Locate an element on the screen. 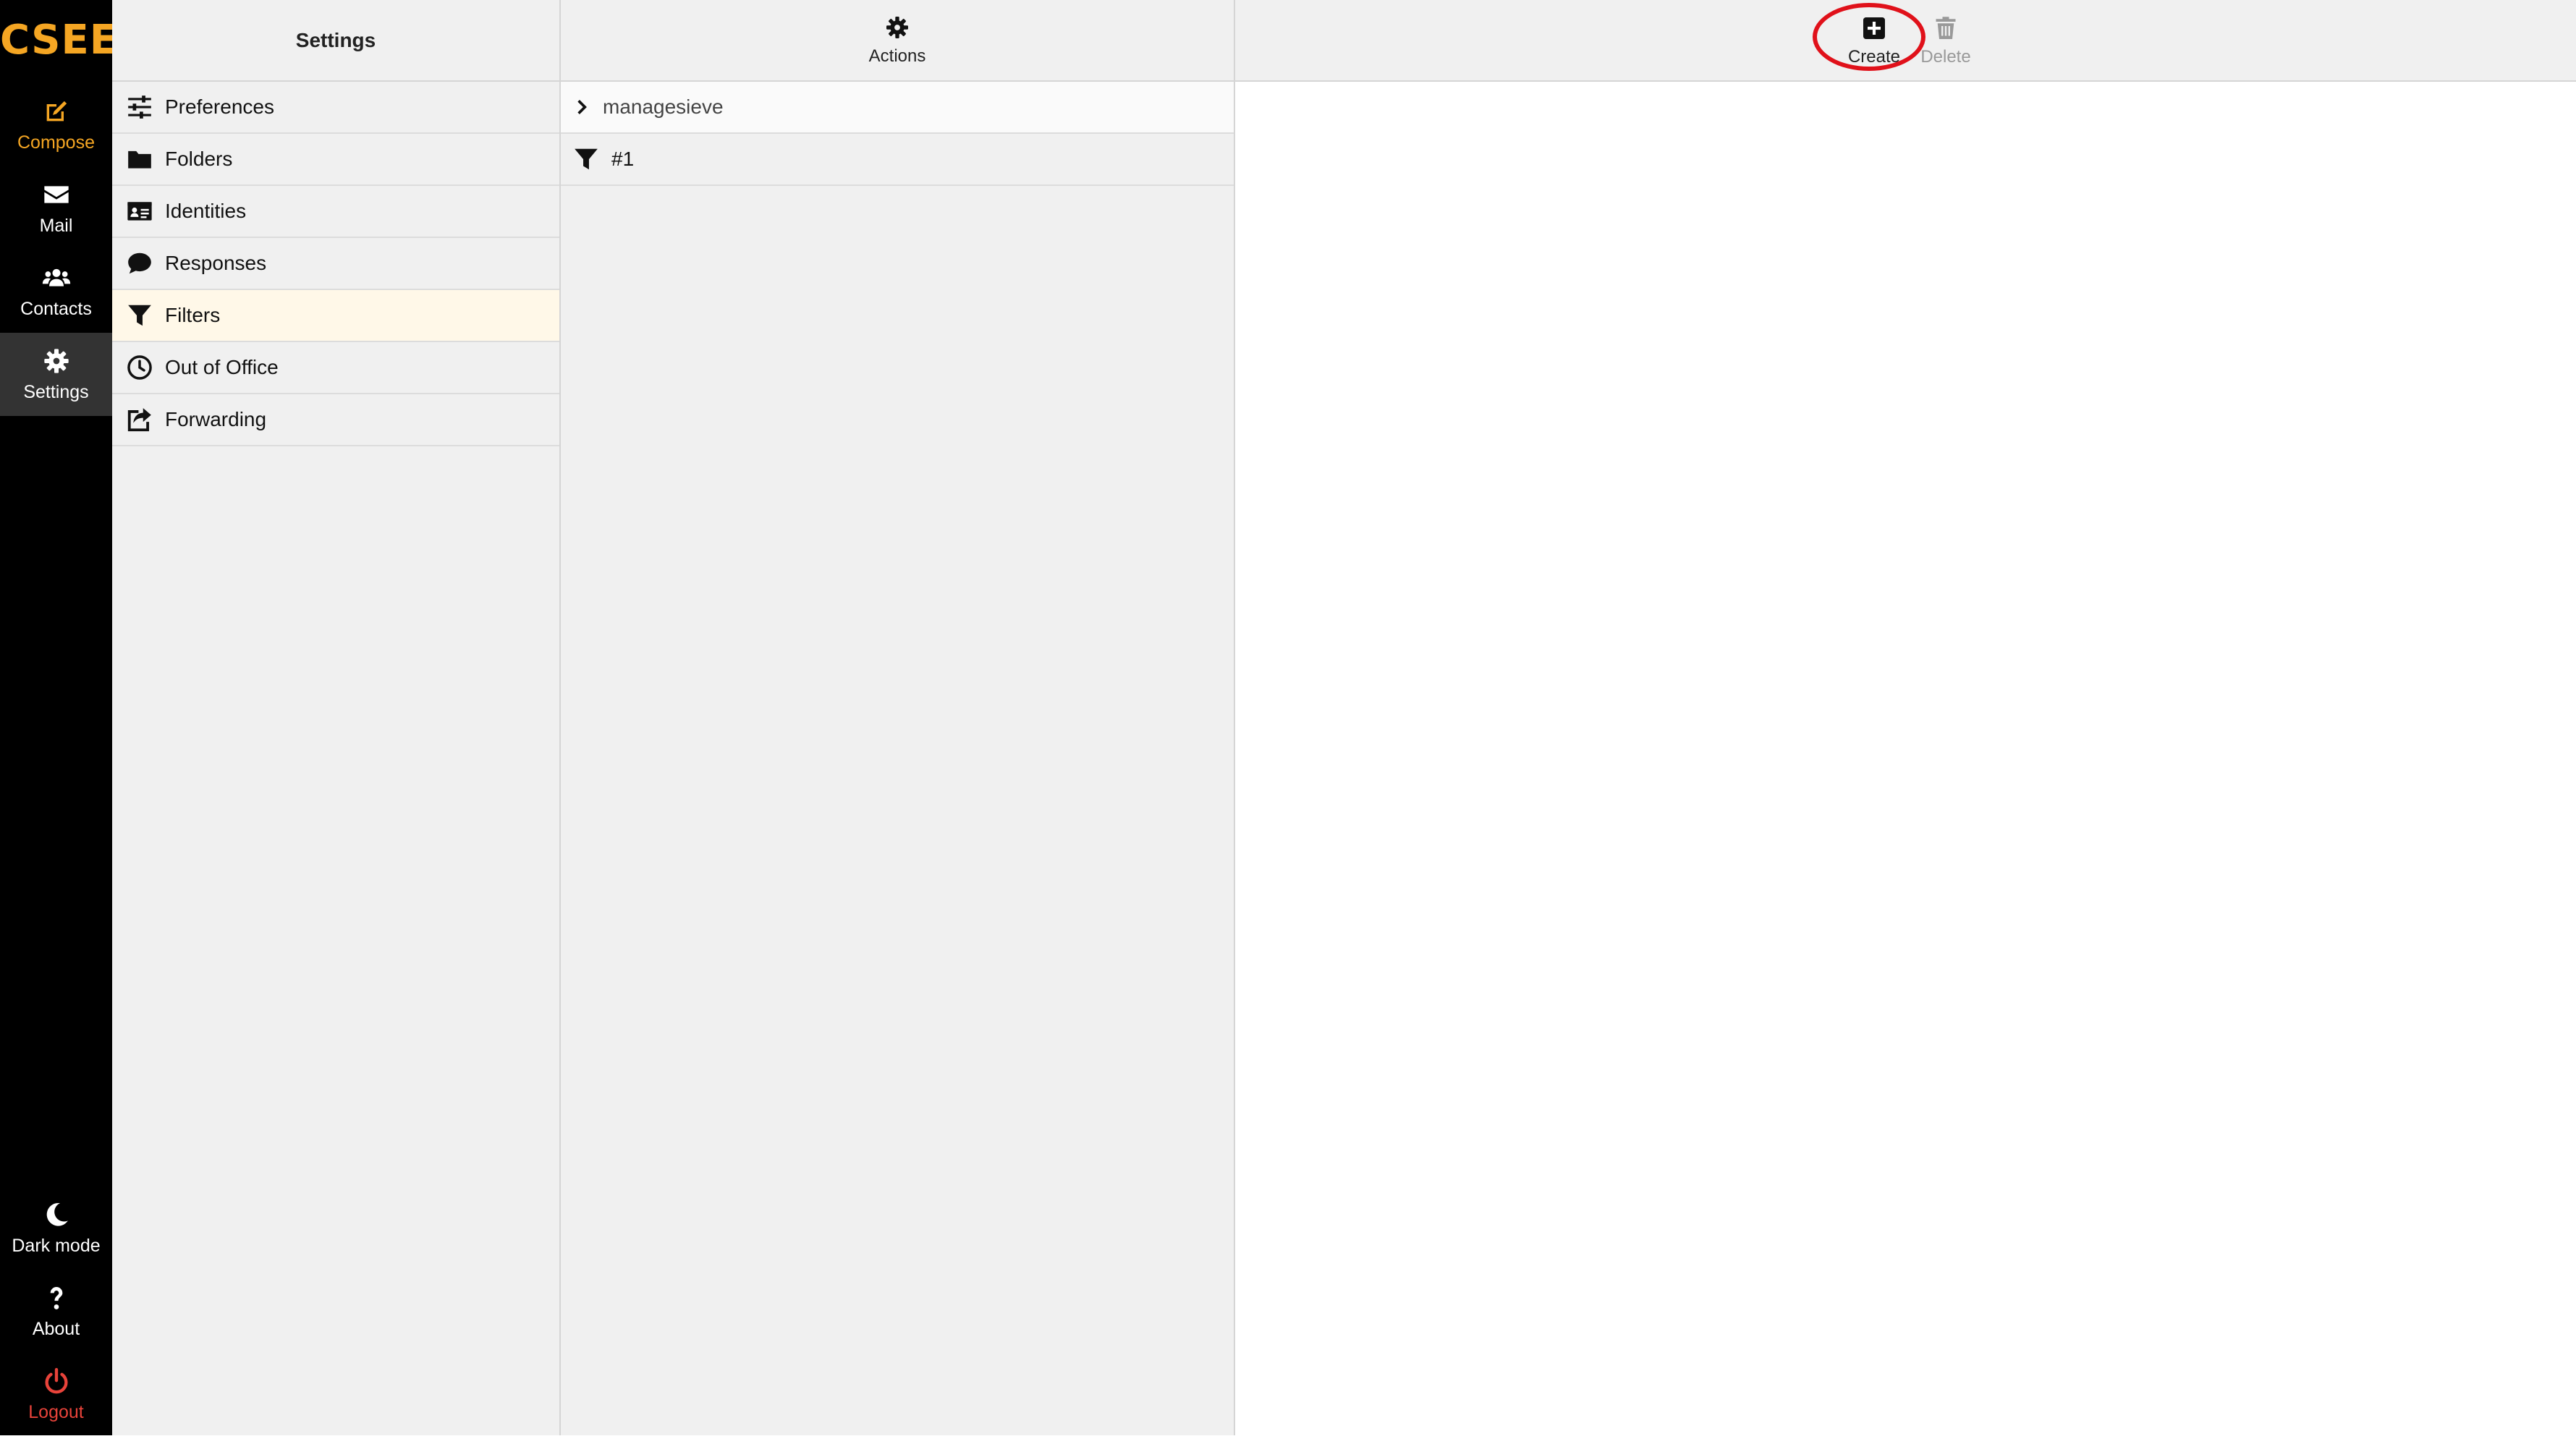 This screenshot has height=1436, width=2576. folder-icon is located at coordinates (139, 159).